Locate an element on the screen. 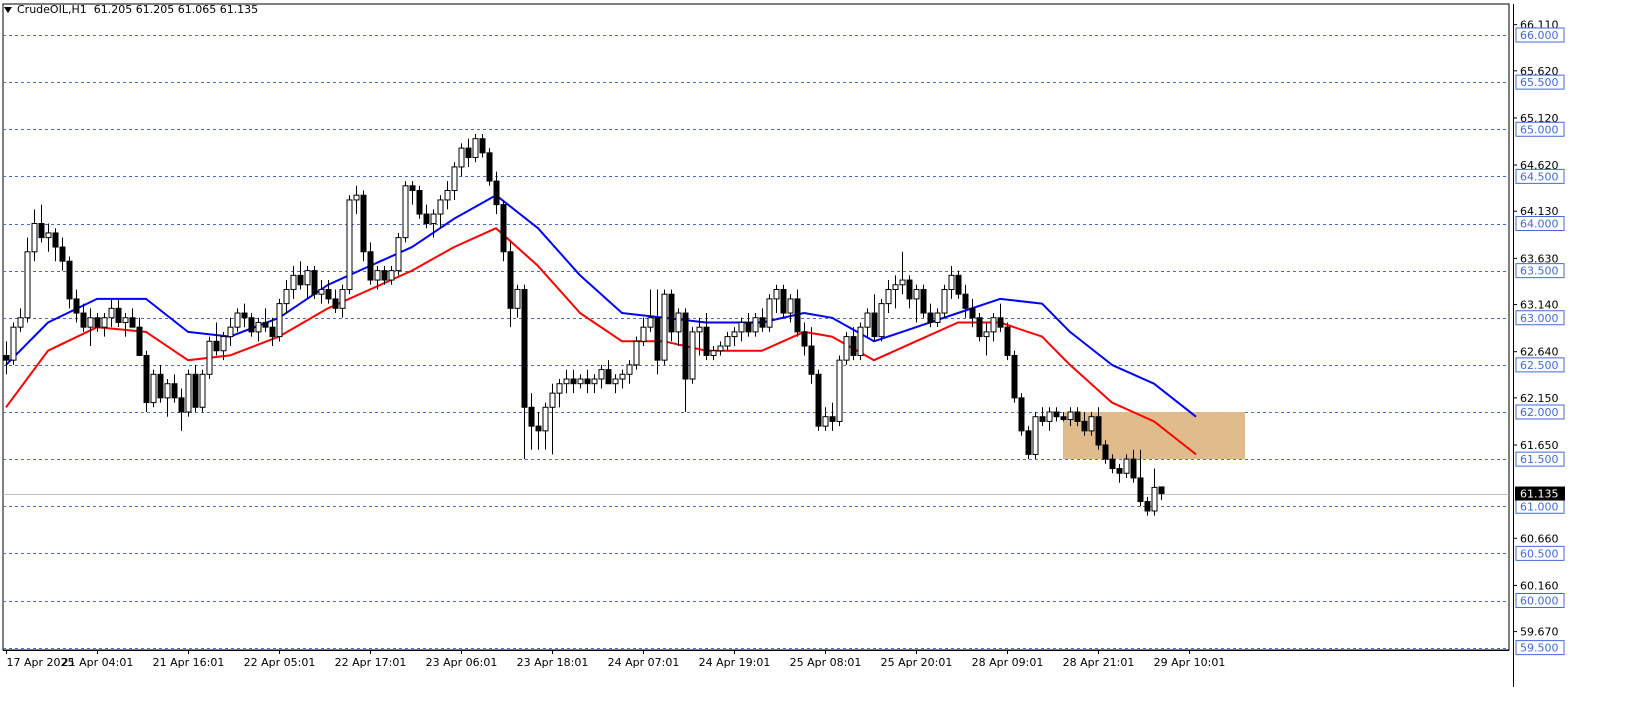  y-tick-label: 62.640 is located at coordinates (1539, 352).